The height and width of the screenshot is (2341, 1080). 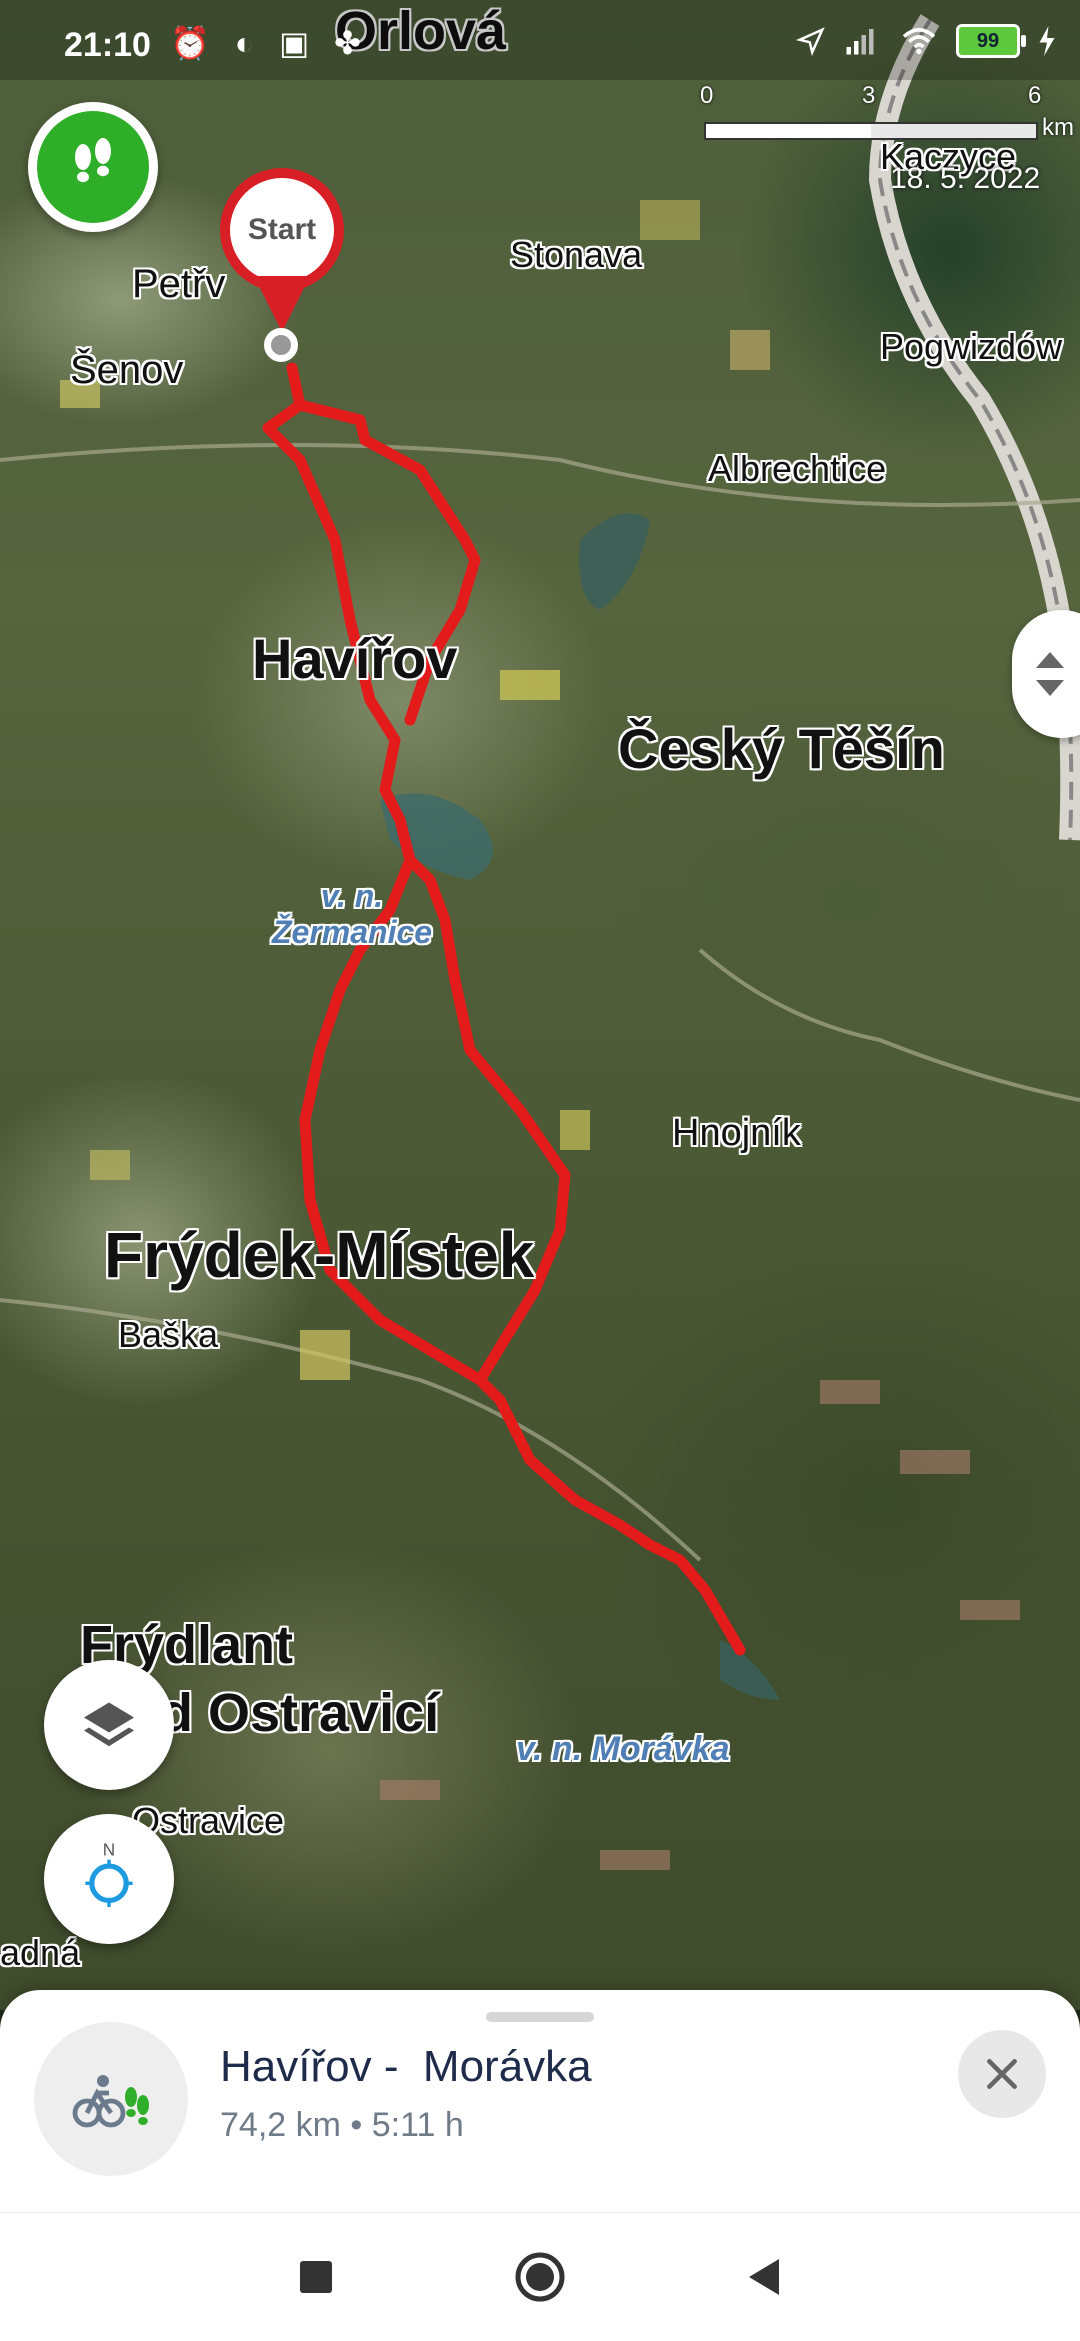 I want to click on close-icon, so click(x=1002, y=2074).